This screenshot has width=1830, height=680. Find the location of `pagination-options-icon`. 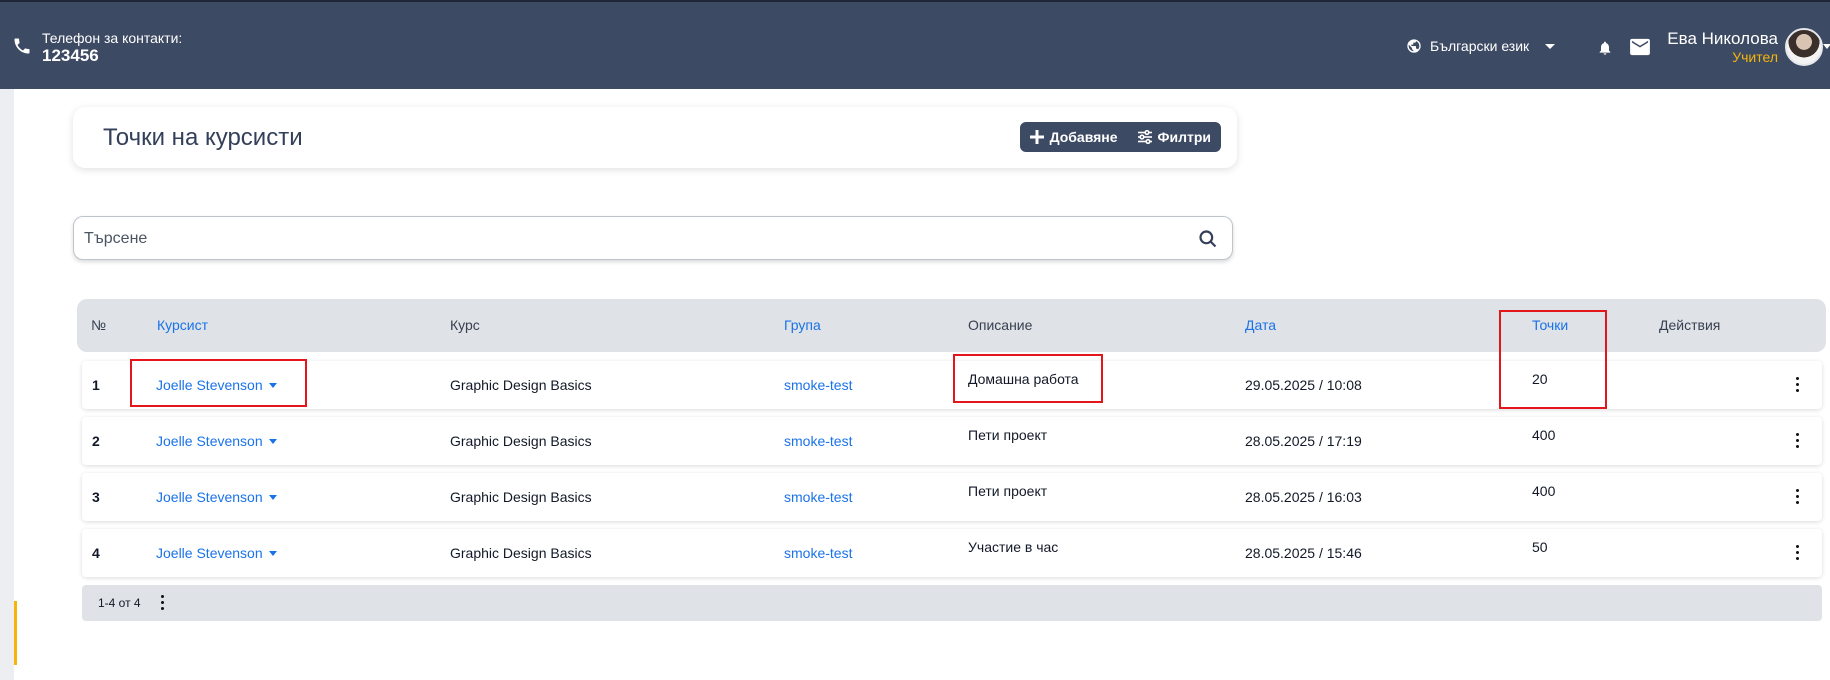

pagination-options-icon is located at coordinates (163, 603).